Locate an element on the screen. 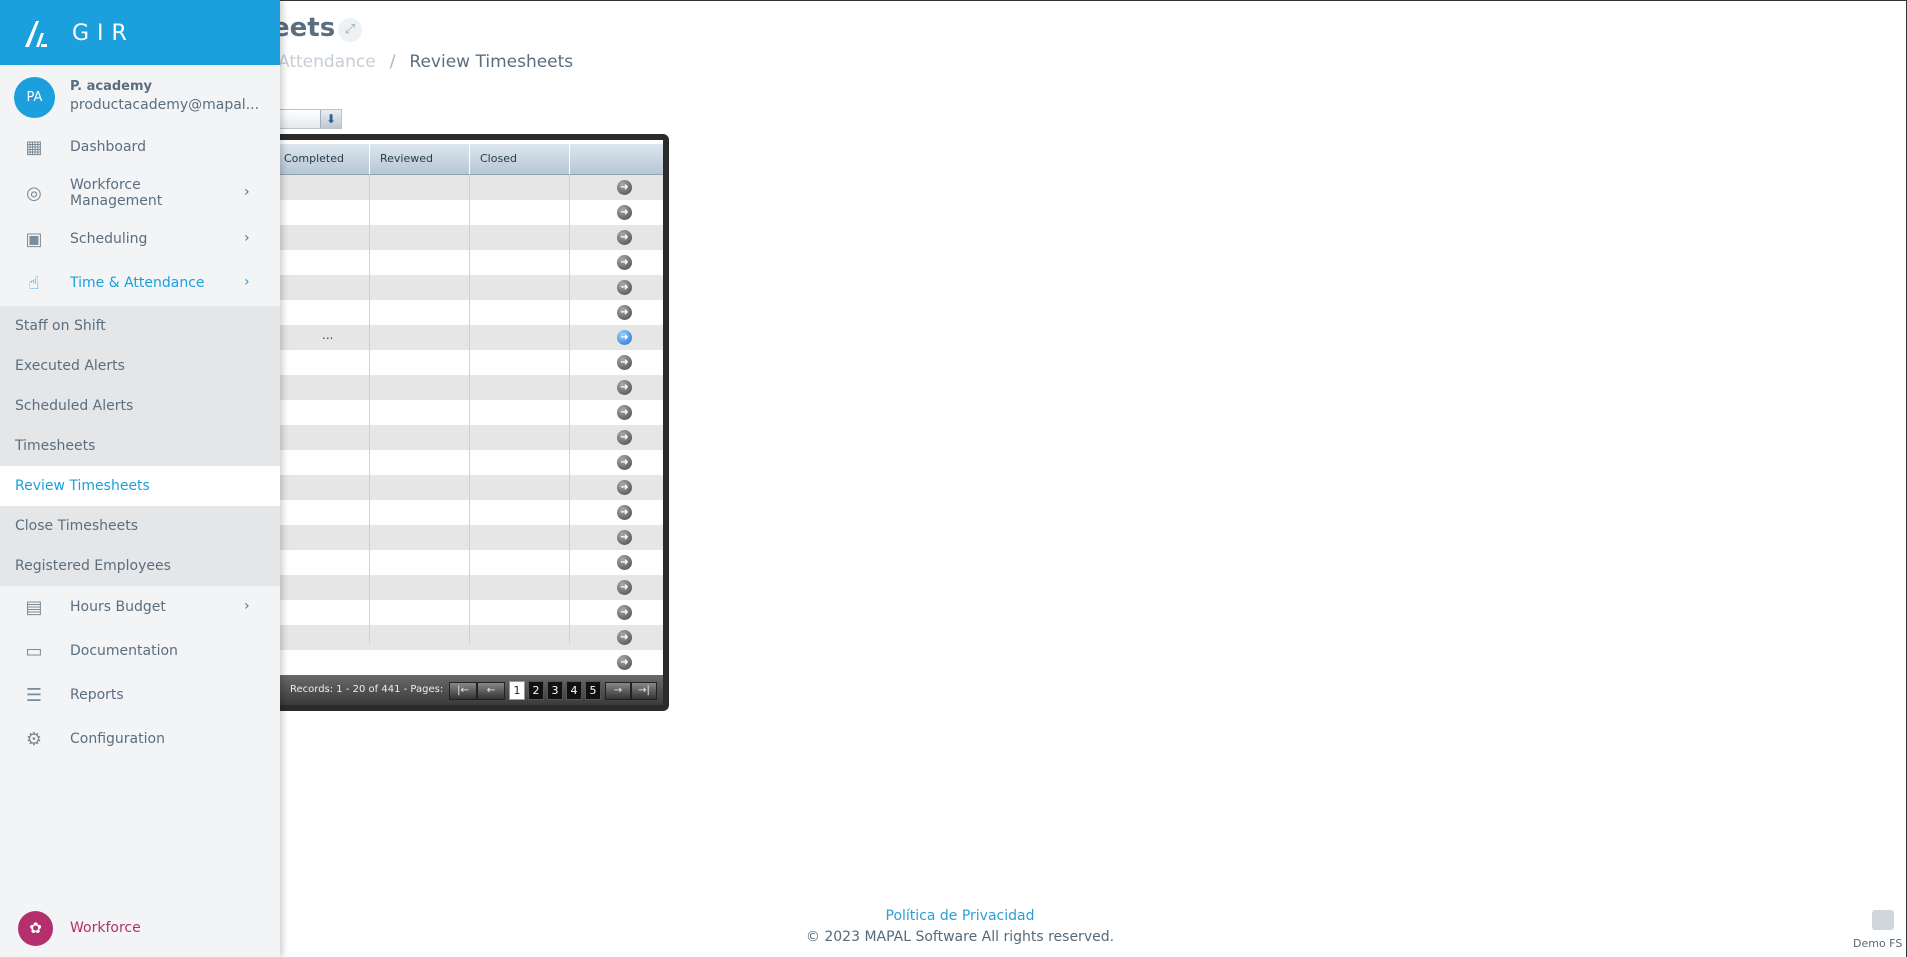 This screenshot has height=957, width=1907. logo-icon is located at coordinates (35, 34).